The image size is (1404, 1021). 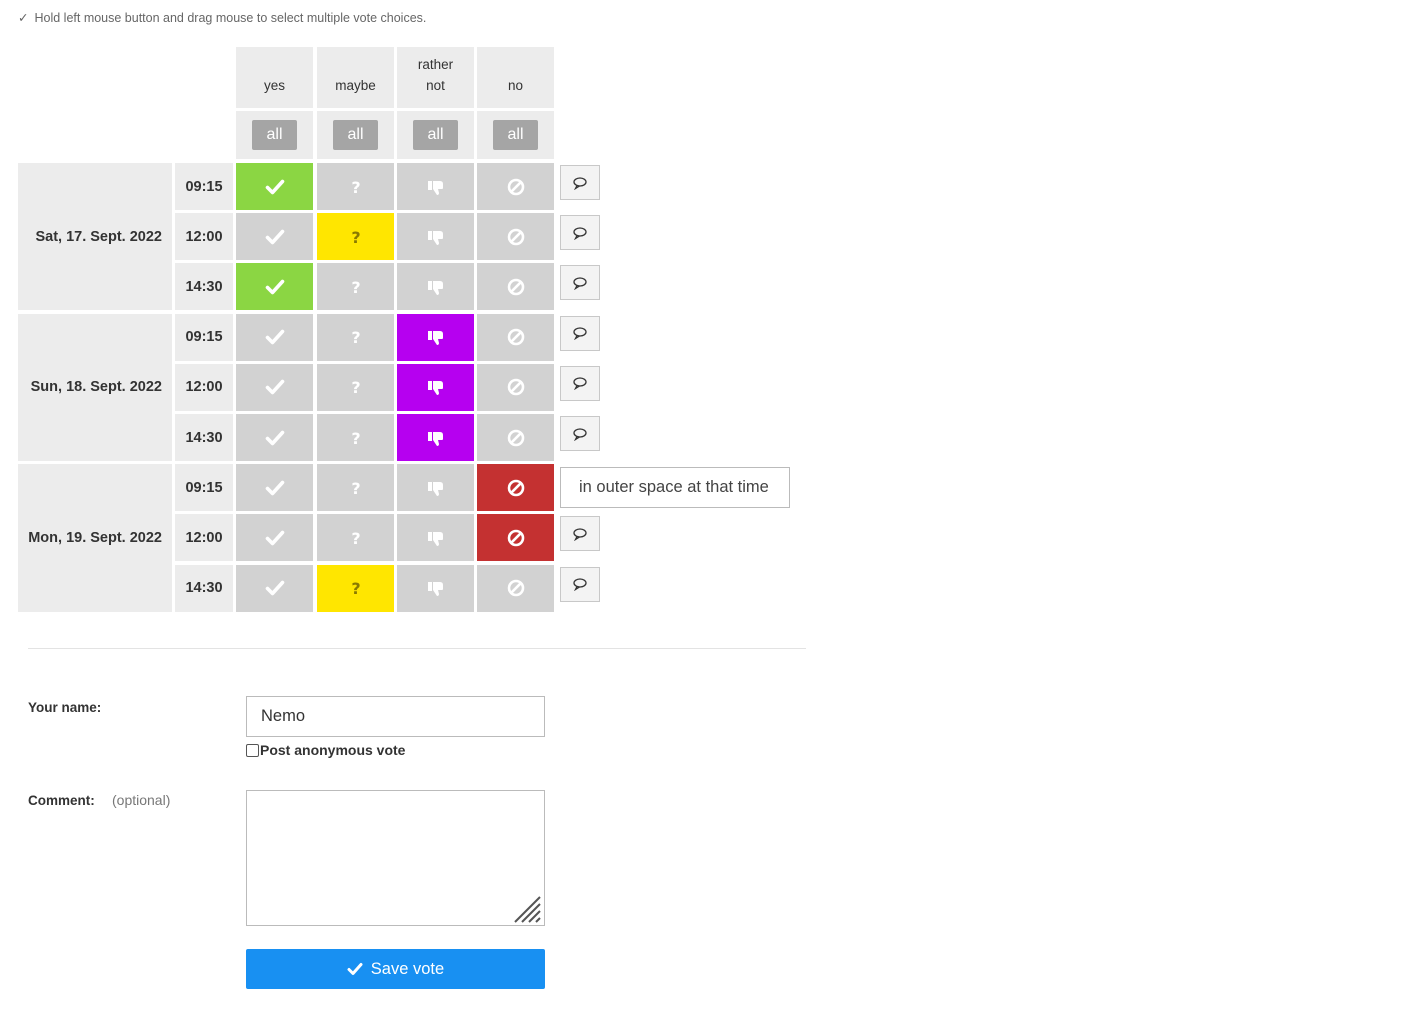 I want to click on day-label: Sat, 17. Sept. 2022, so click(x=95, y=237).